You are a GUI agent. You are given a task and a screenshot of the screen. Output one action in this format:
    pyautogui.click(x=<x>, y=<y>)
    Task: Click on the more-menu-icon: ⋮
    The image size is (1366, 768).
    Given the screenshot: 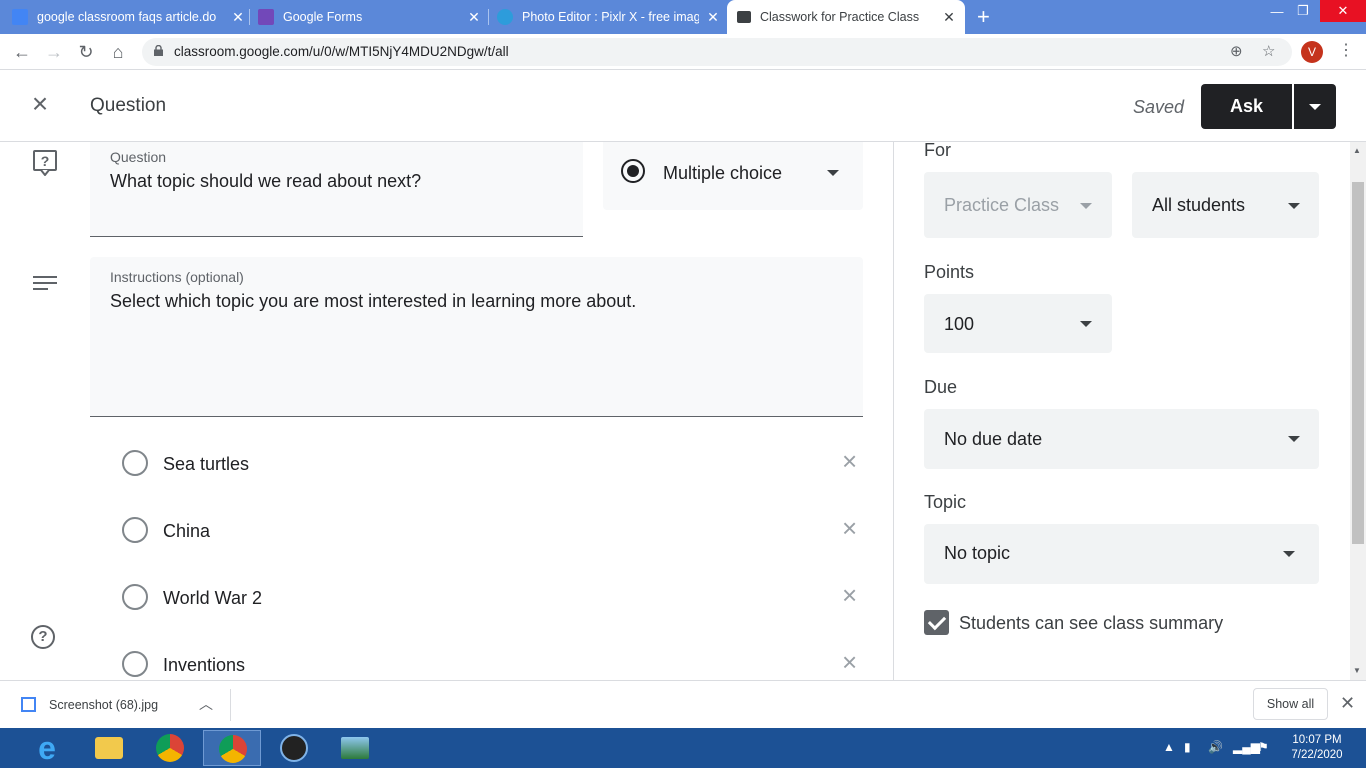 What is the action you would take?
    pyautogui.click(x=1346, y=50)
    